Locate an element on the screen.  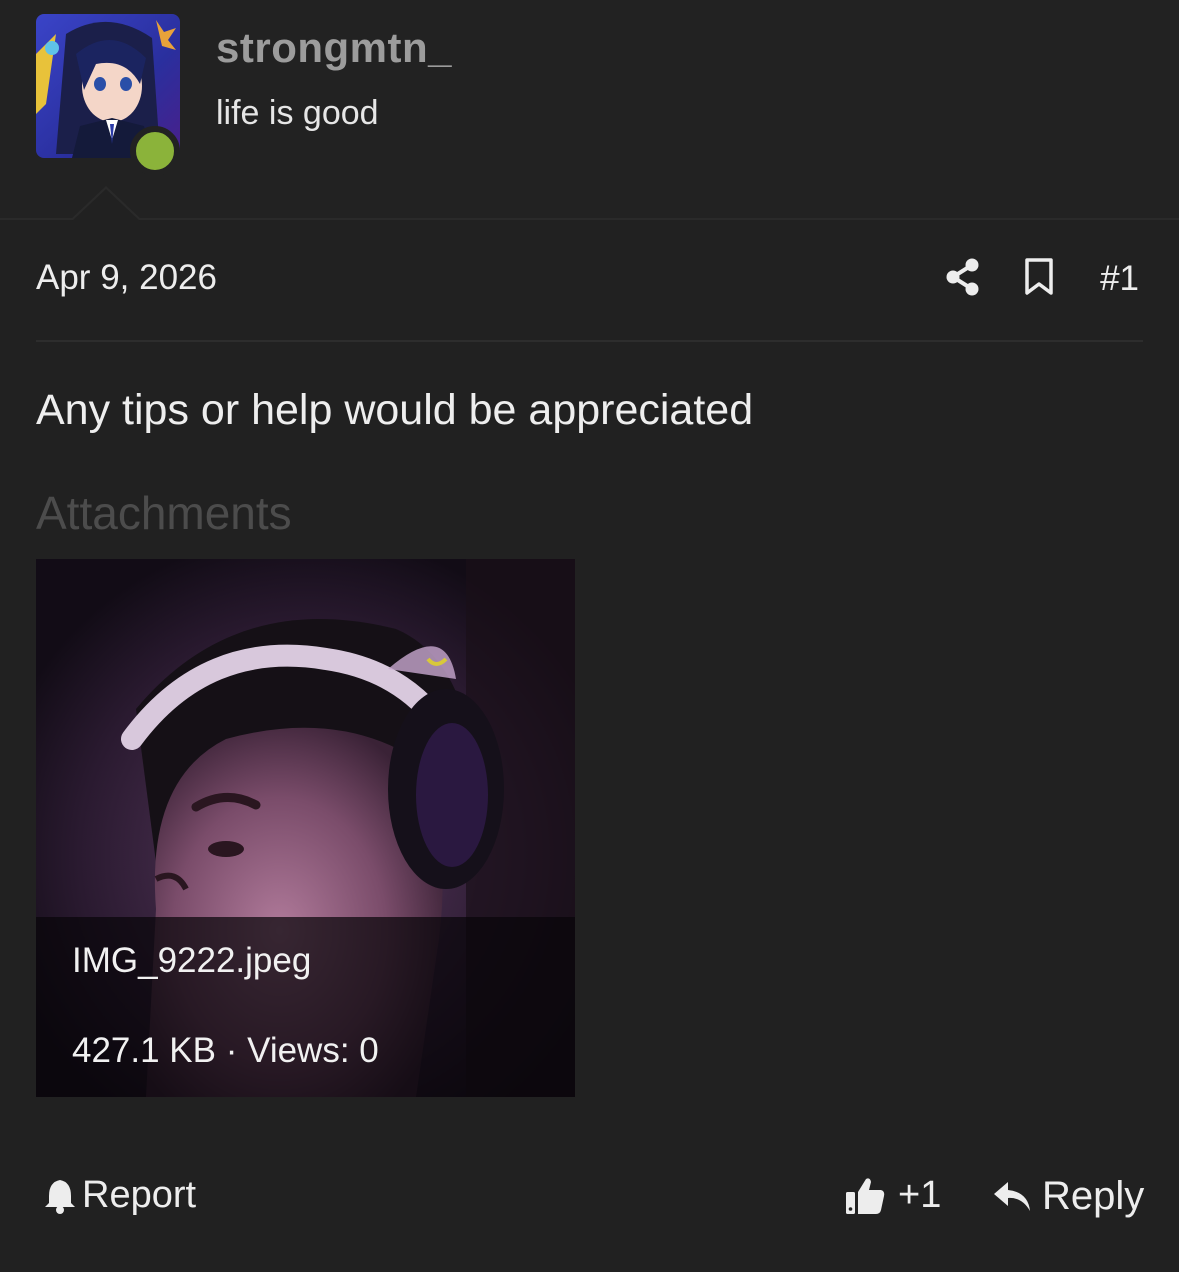
attachments-heading: Attachments is located at coordinates (164, 513).